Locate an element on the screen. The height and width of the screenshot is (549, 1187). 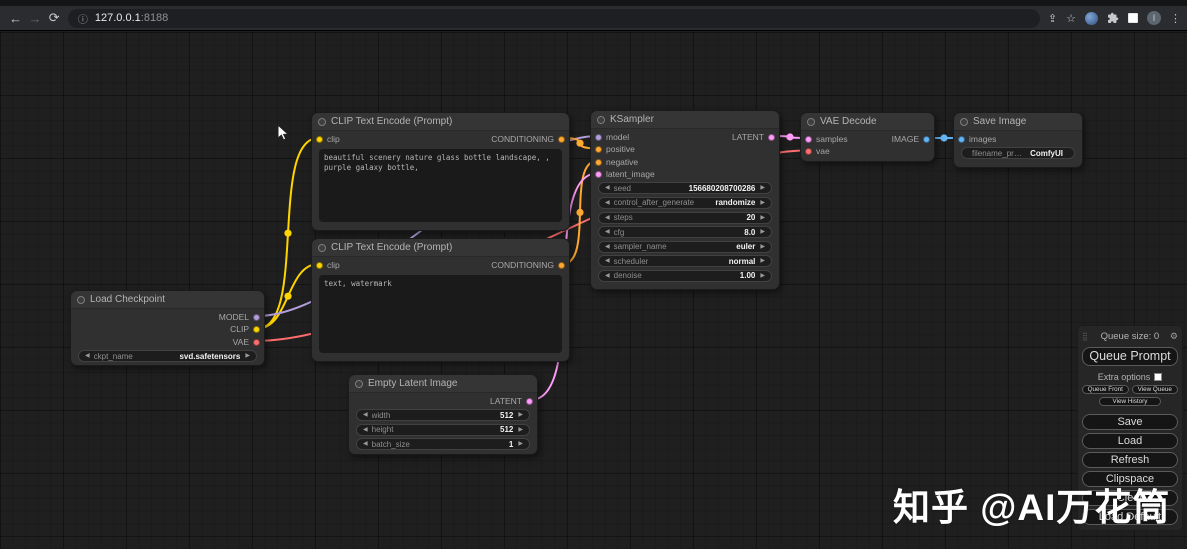
widget-value: 8.0 is located at coordinates (750, 232).